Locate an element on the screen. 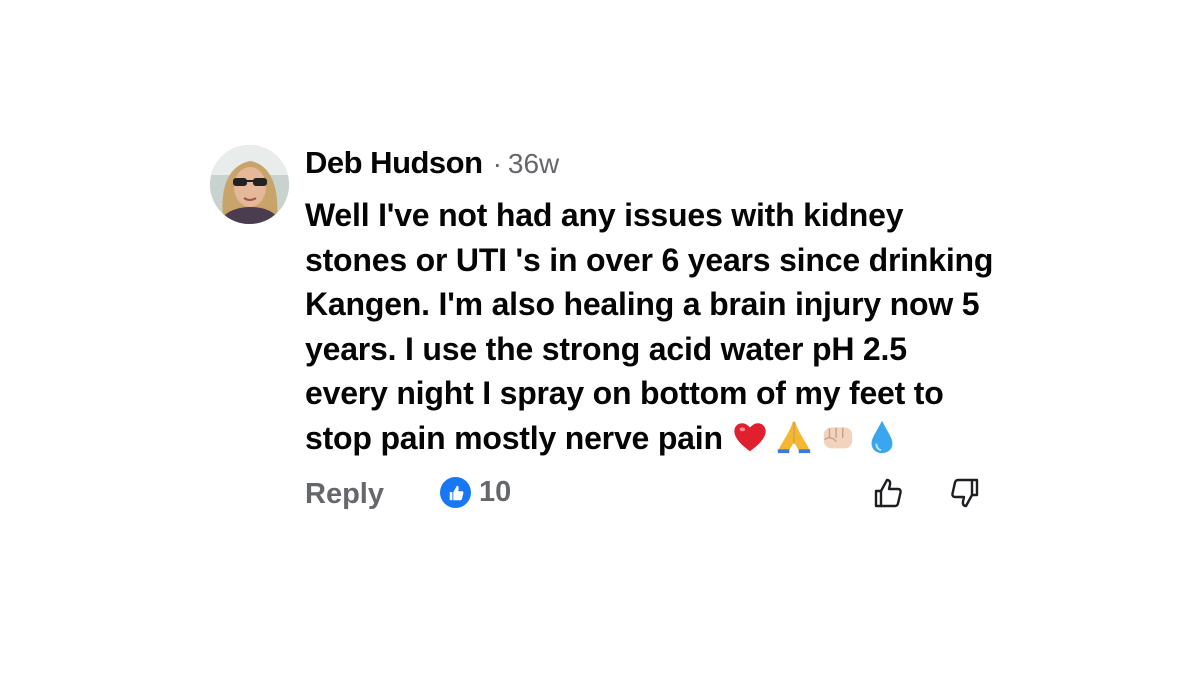  reaction-summary: 10 is located at coordinates (475, 492).